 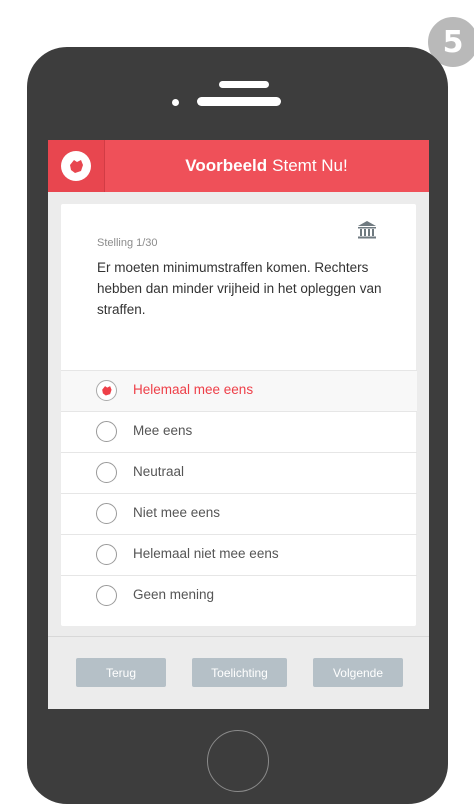 I want to click on selected-logo-icon, so click(x=107, y=391).